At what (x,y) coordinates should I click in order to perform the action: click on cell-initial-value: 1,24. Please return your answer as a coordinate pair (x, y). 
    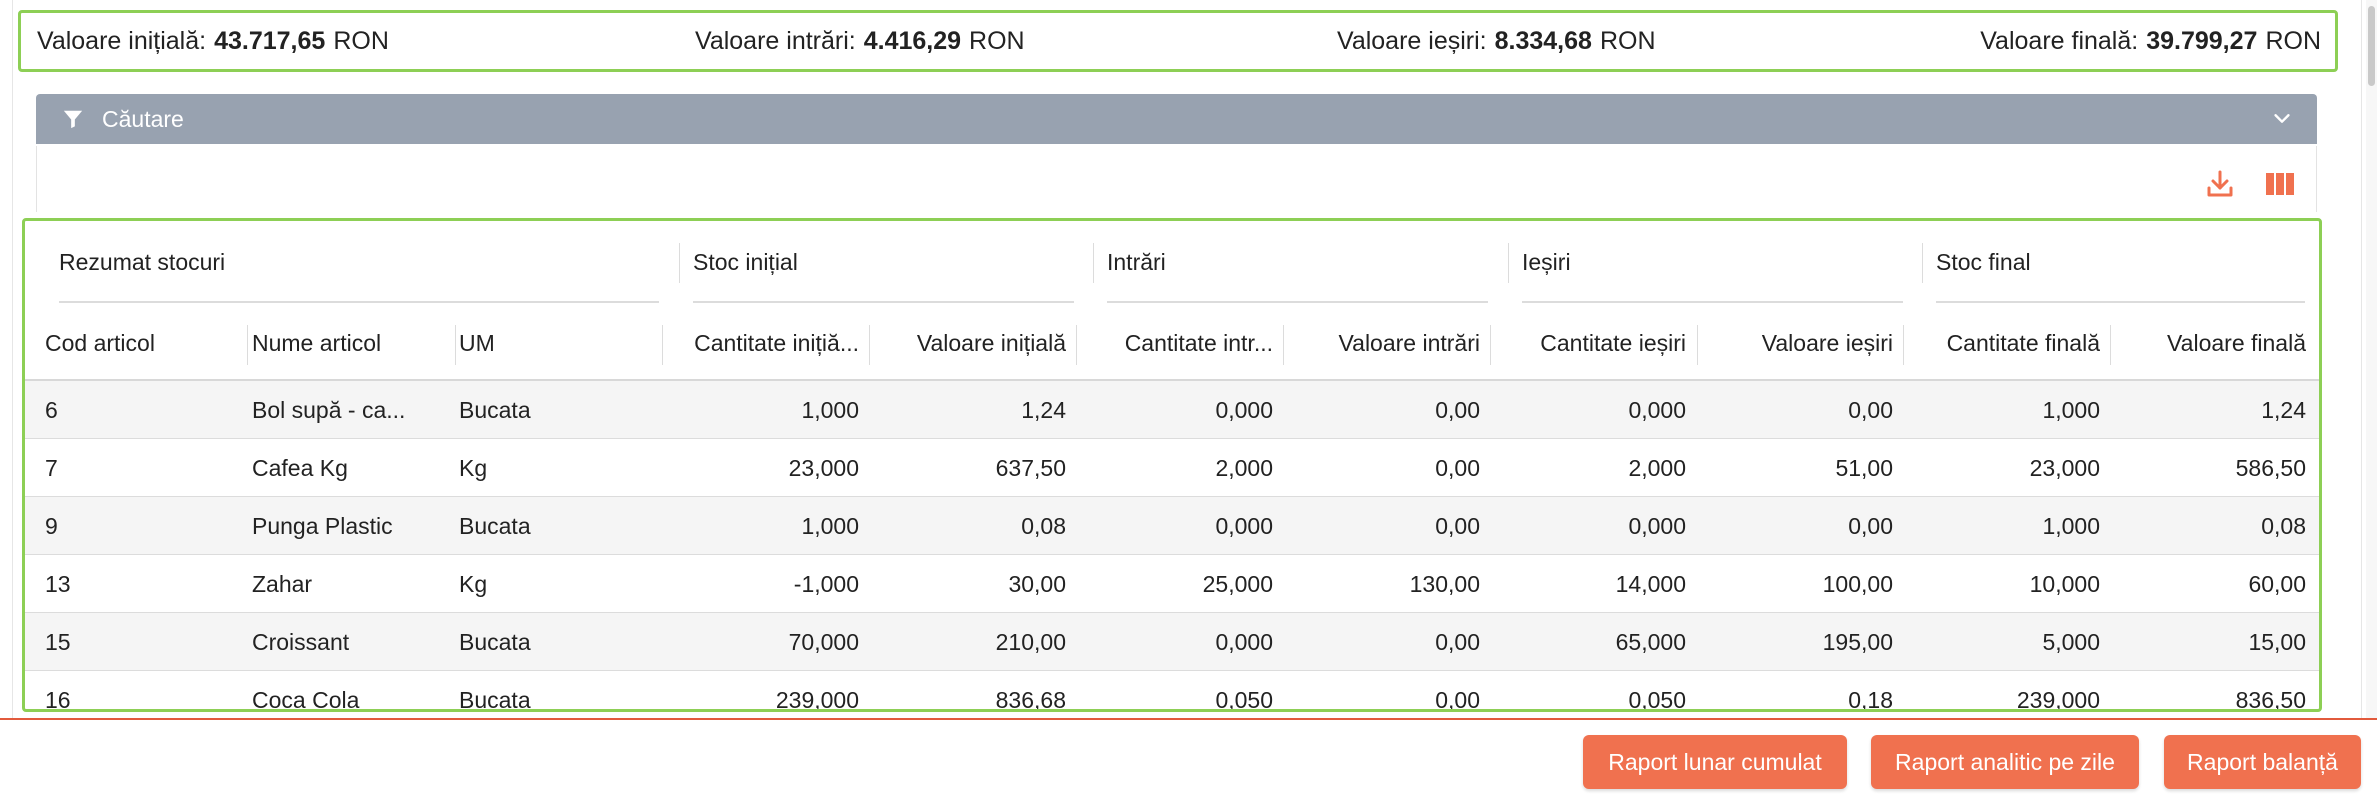
    Looking at the image, I should click on (1043, 409).